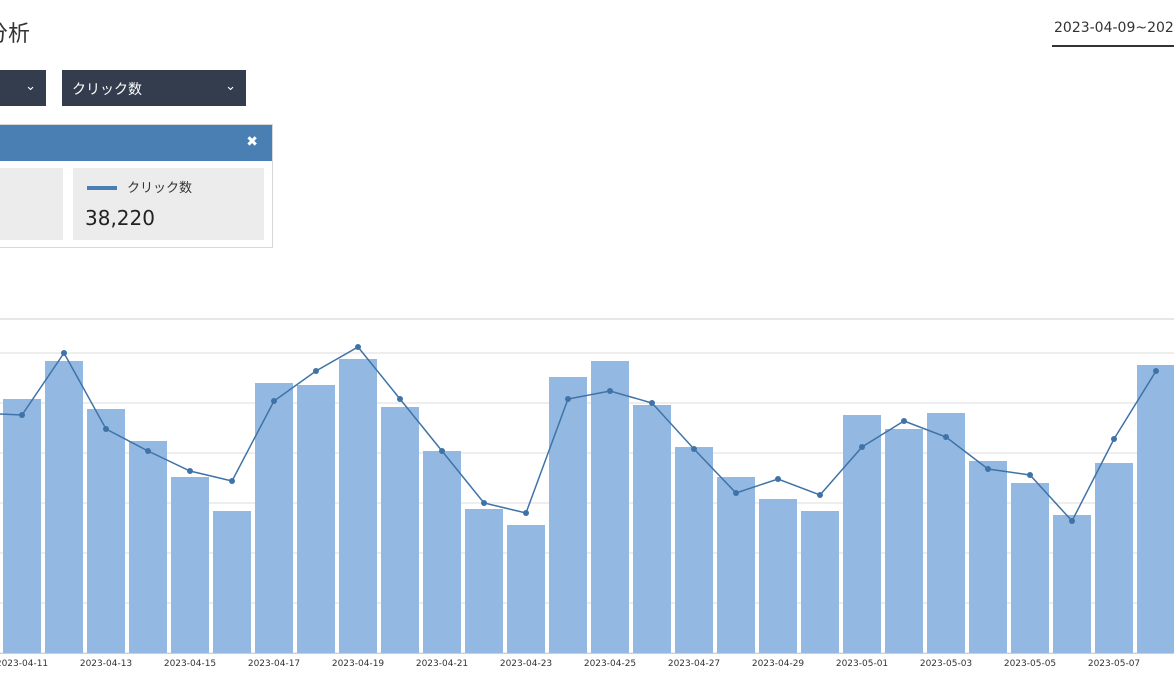 The width and height of the screenshot is (1174, 686). What do you see at coordinates (1030, 664) in the screenshot?
I see `x-tick-label: 2023-05-05` at bounding box center [1030, 664].